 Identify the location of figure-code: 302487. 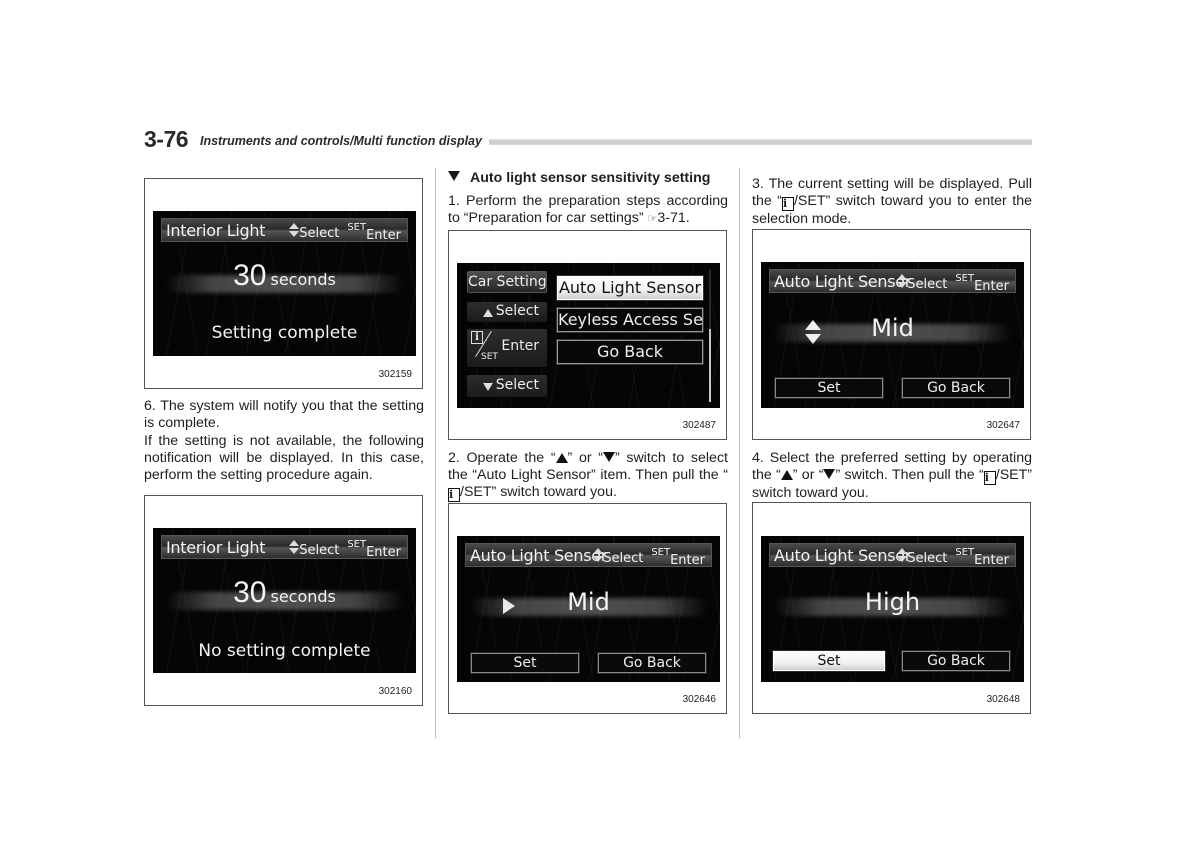
(699, 425).